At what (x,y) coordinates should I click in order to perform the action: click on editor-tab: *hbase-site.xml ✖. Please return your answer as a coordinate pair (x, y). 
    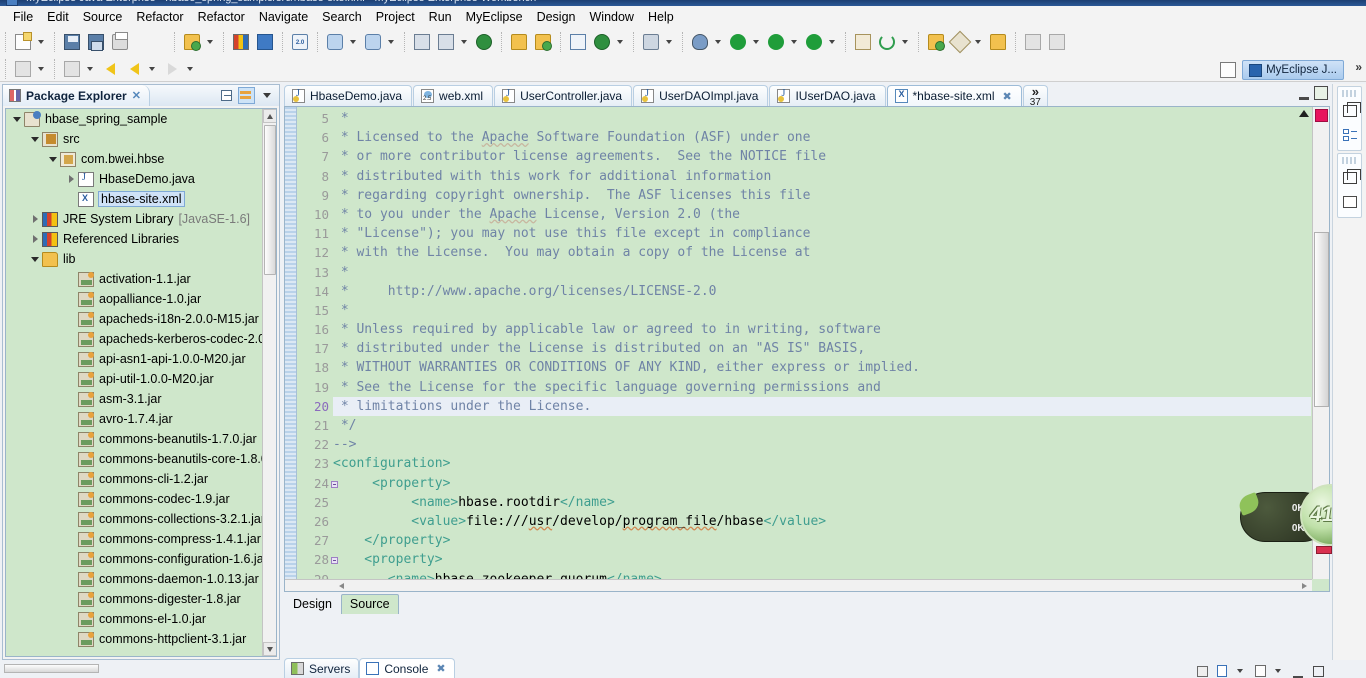
    Looking at the image, I should click on (954, 95).